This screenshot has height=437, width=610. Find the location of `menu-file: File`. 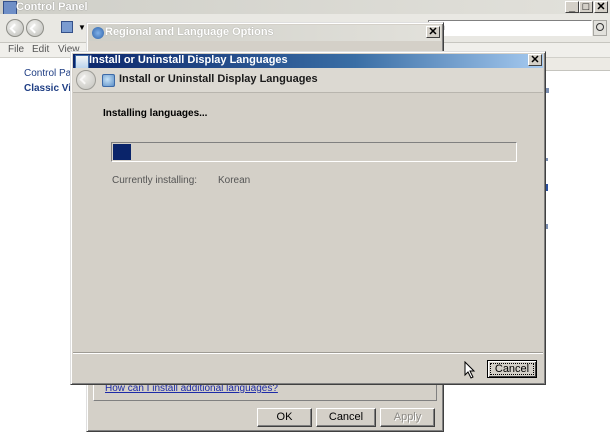

menu-file: File is located at coordinates (16, 49).